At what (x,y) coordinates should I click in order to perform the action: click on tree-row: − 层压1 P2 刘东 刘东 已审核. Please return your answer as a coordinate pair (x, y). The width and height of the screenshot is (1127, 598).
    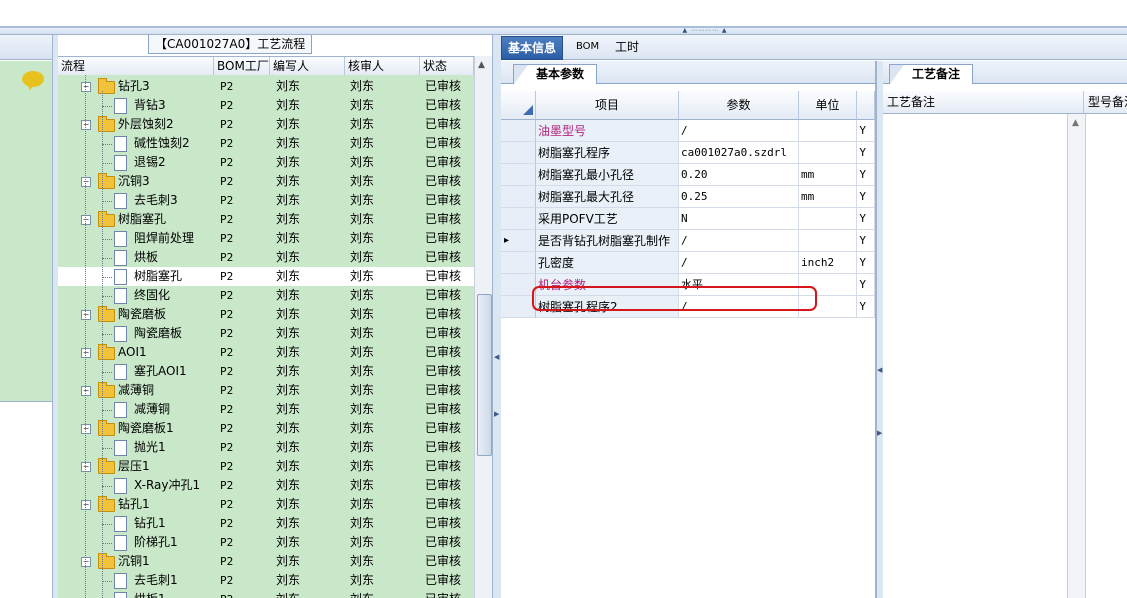
    Looking at the image, I should click on (266, 466).